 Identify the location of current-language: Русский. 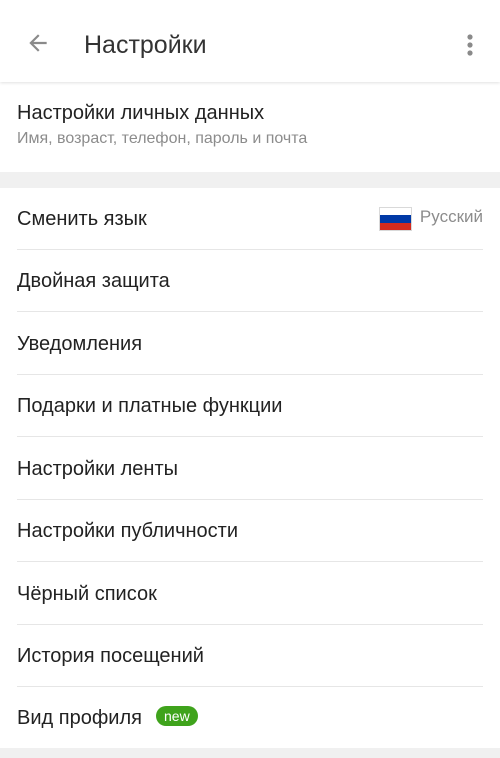
(431, 219).